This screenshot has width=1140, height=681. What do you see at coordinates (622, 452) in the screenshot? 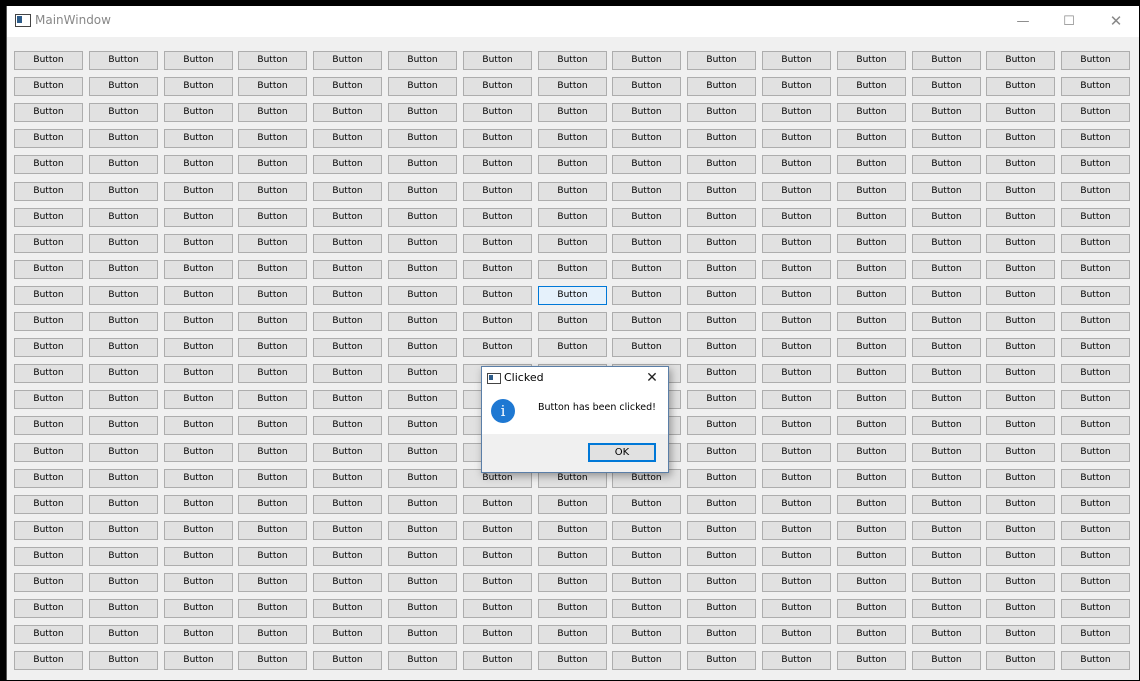
I see `ok-button: OK` at bounding box center [622, 452].